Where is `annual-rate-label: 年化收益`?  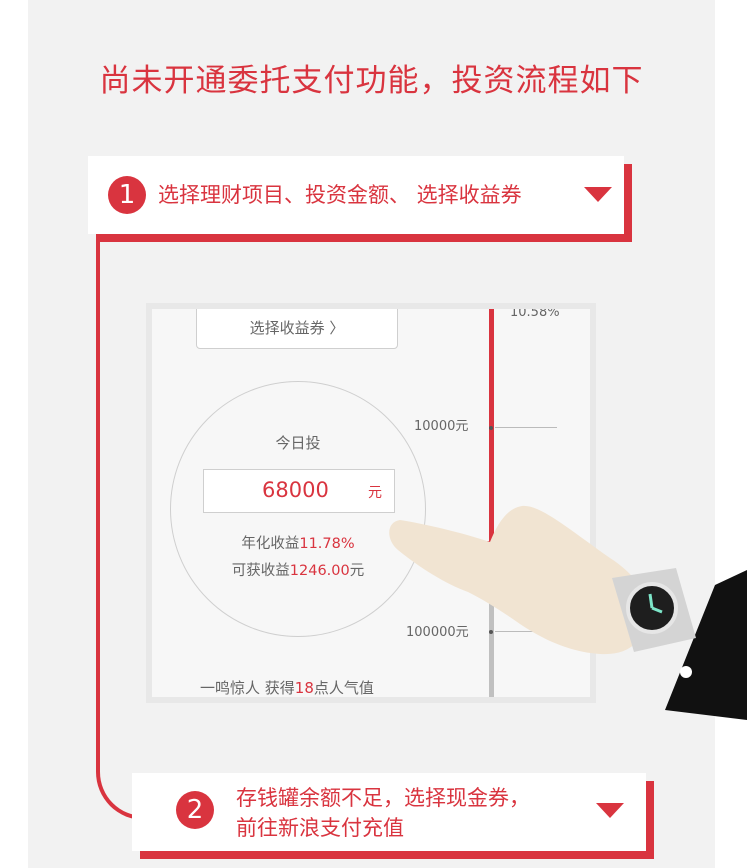 annual-rate-label: 年化收益 is located at coordinates (270, 544).